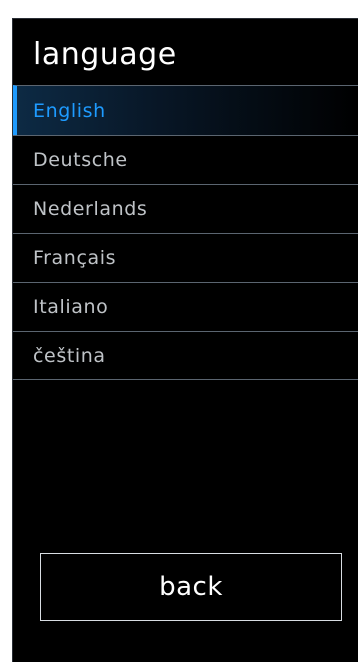 This screenshot has height=662, width=358. What do you see at coordinates (191, 587) in the screenshot?
I see `back-button: back` at bounding box center [191, 587].